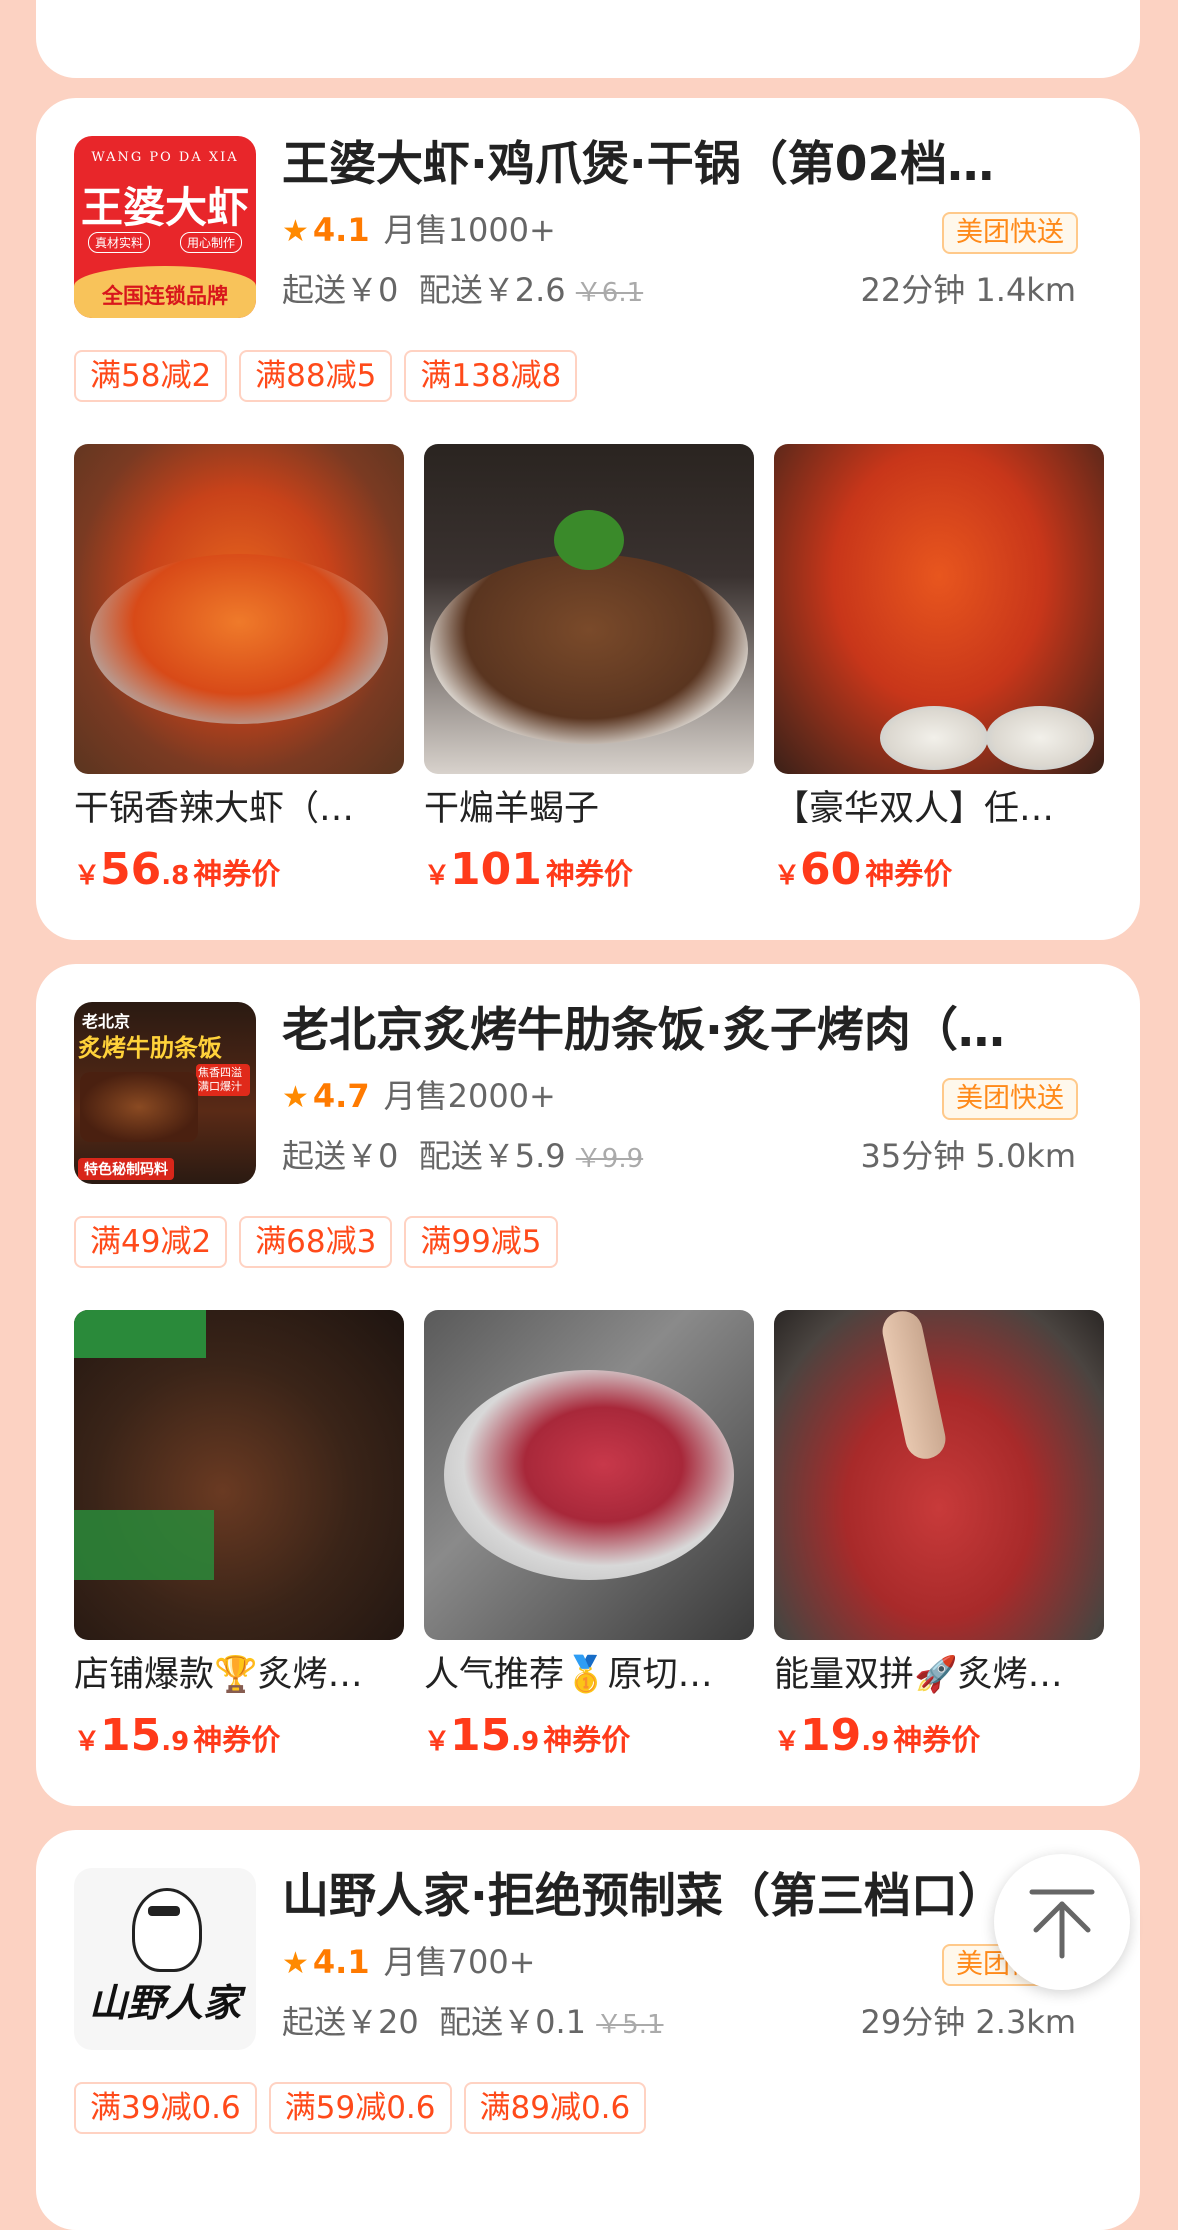 Image resolution: width=1178 pixels, height=2230 pixels. What do you see at coordinates (164, 2002) in the screenshot?
I see `logo-main-text: 山野人家` at bounding box center [164, 2002].